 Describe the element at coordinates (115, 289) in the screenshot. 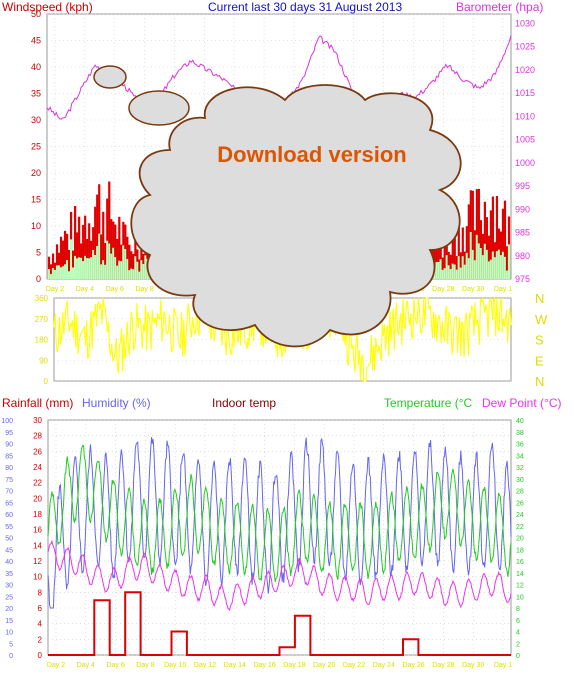

I see `wind-x-tick-label: Day 6` at that location.